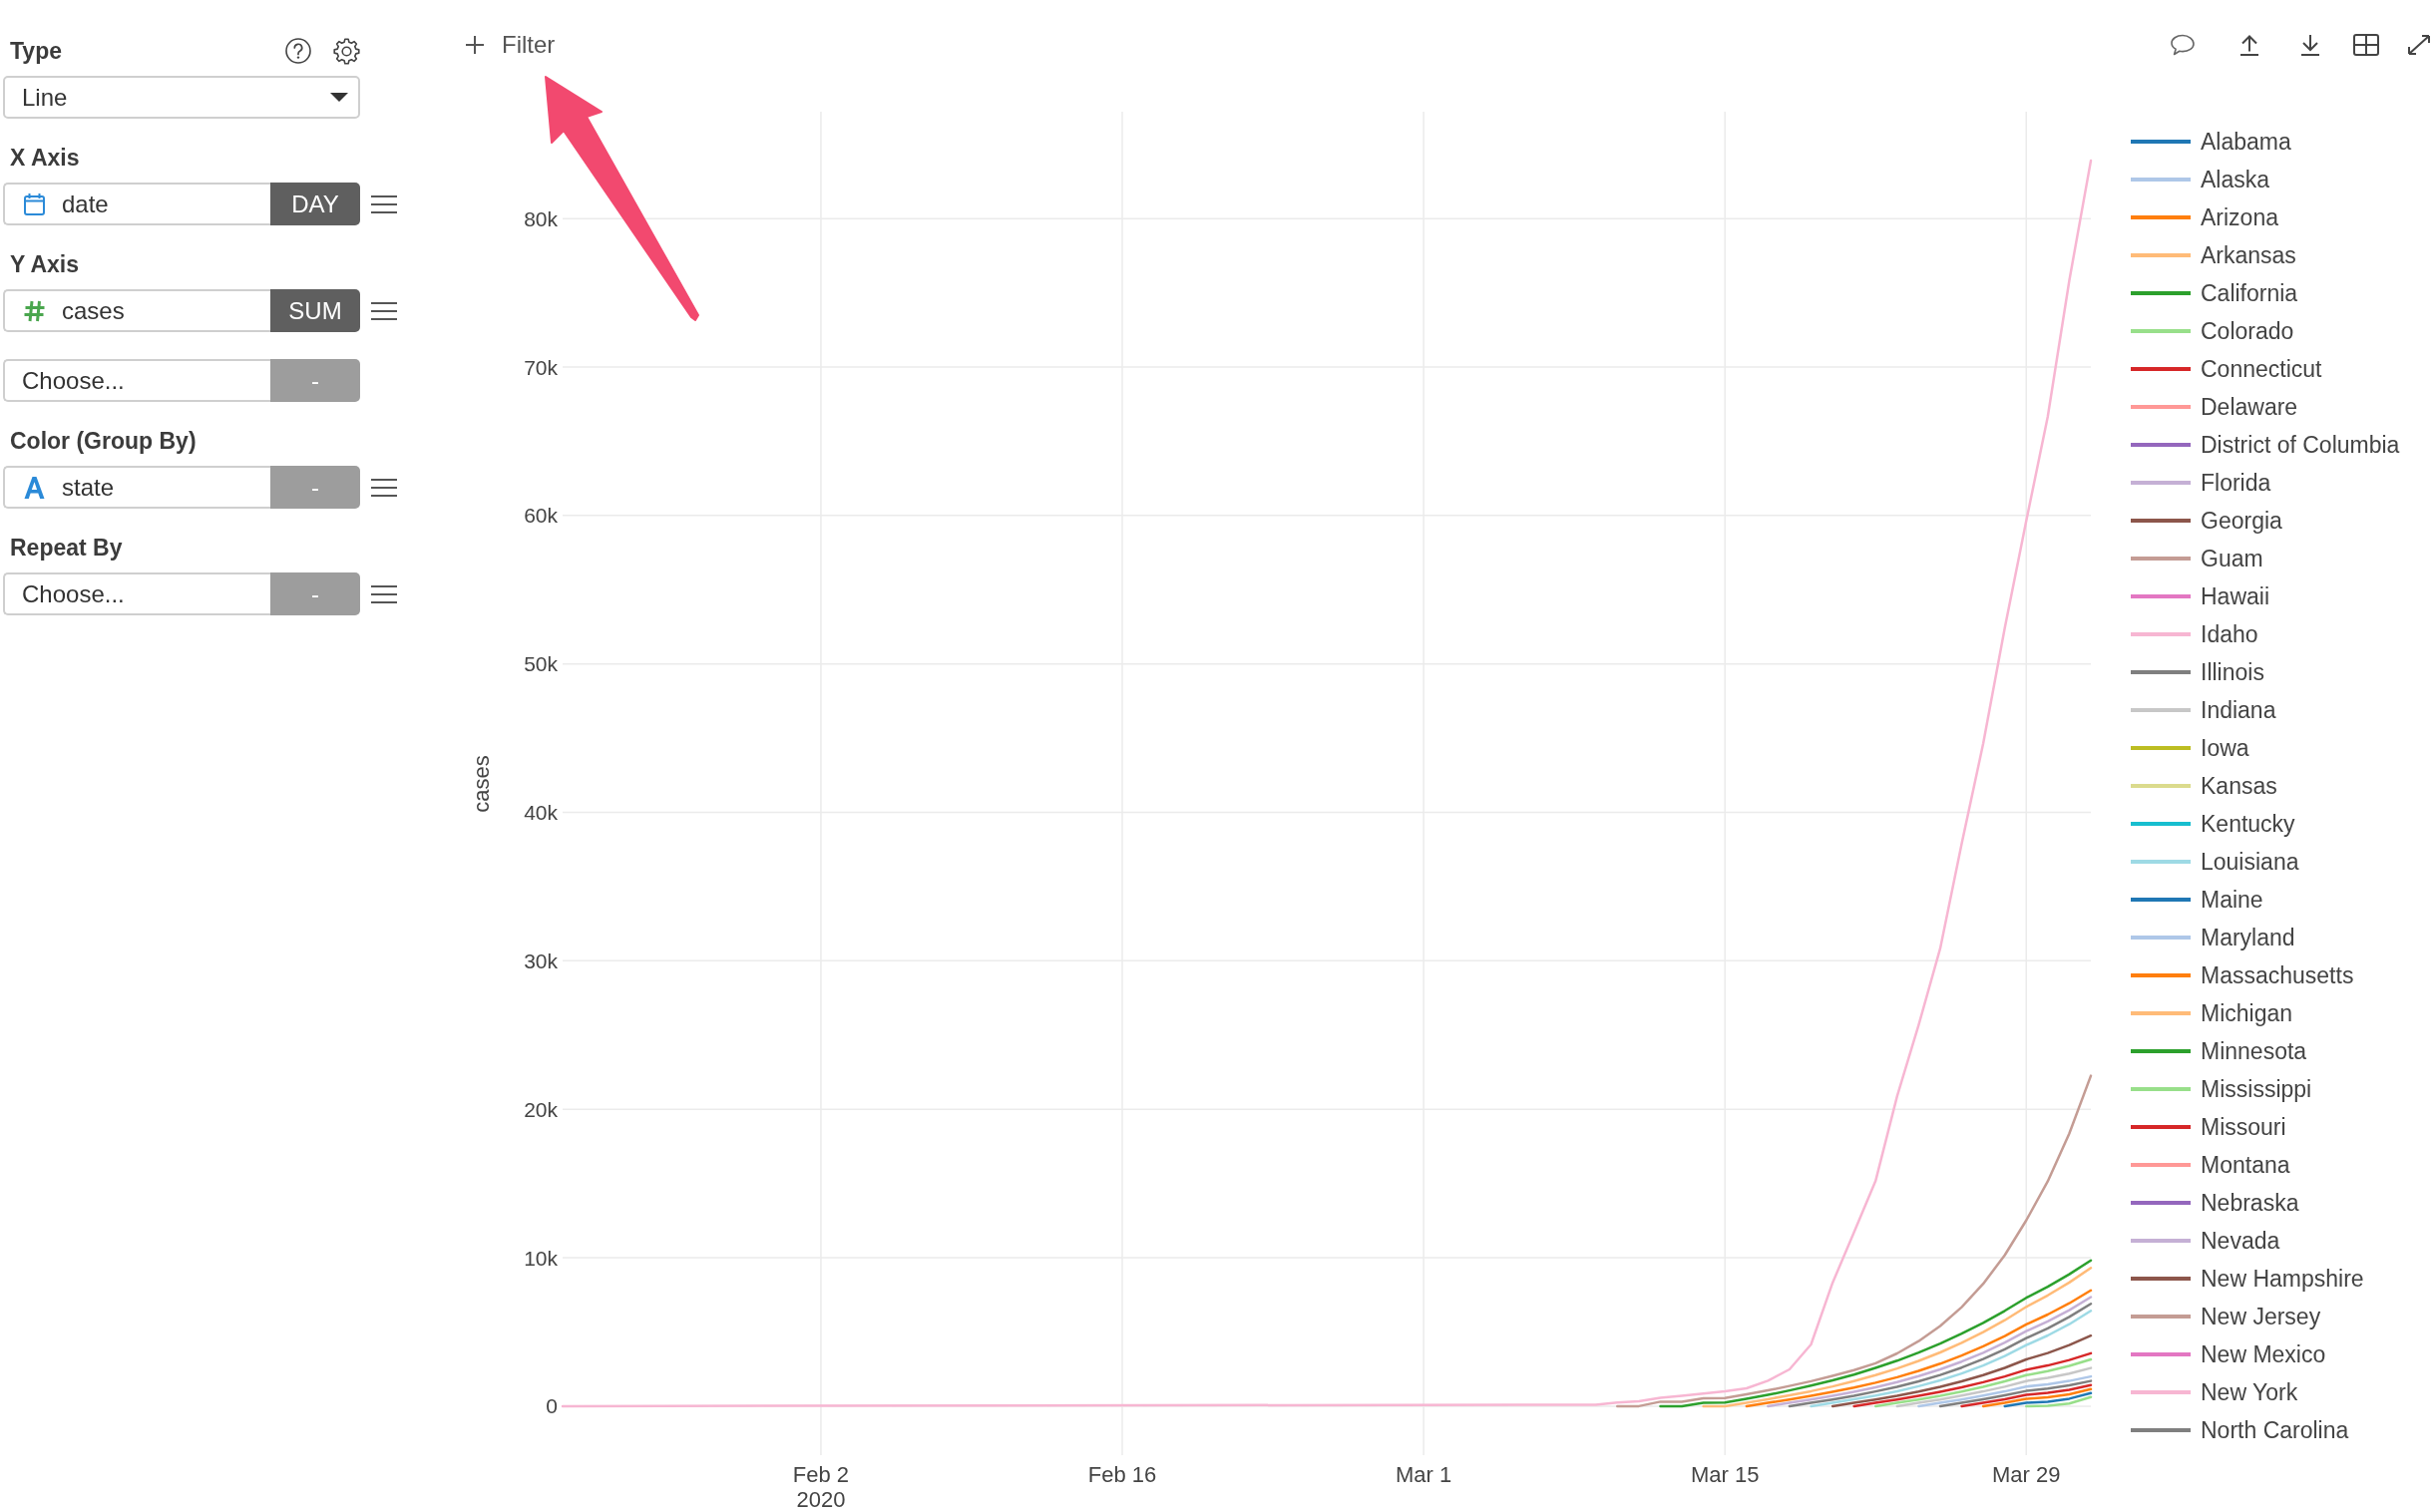 The width and height of the screenshot is (2436, 1512). Describe the element at coordinates (34, 203) in the screenshot. I see `calendar-icon` at that location.